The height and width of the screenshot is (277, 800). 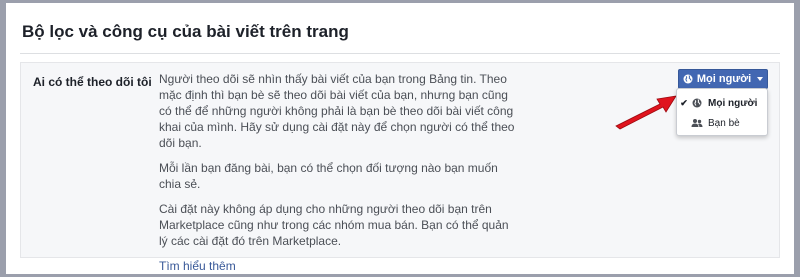 I want to click on checkmark-icon: ✔, so click(x=684, y=102).